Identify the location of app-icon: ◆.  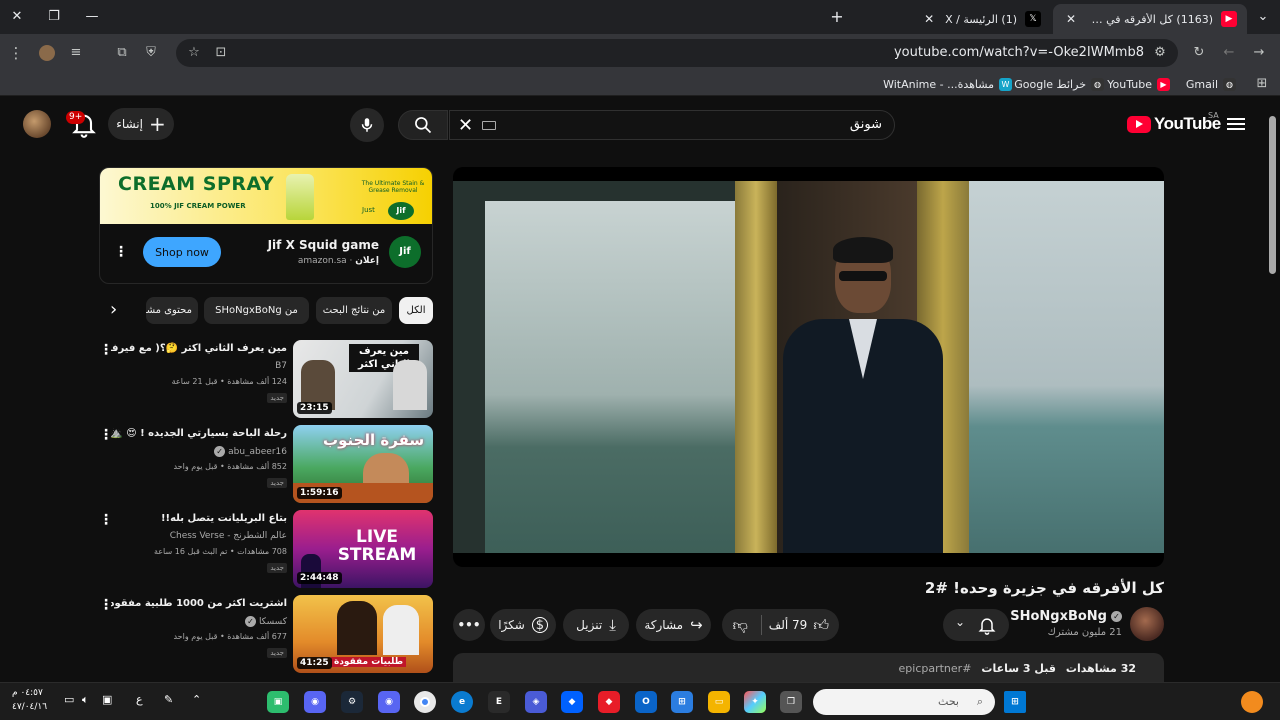
(609, 702).